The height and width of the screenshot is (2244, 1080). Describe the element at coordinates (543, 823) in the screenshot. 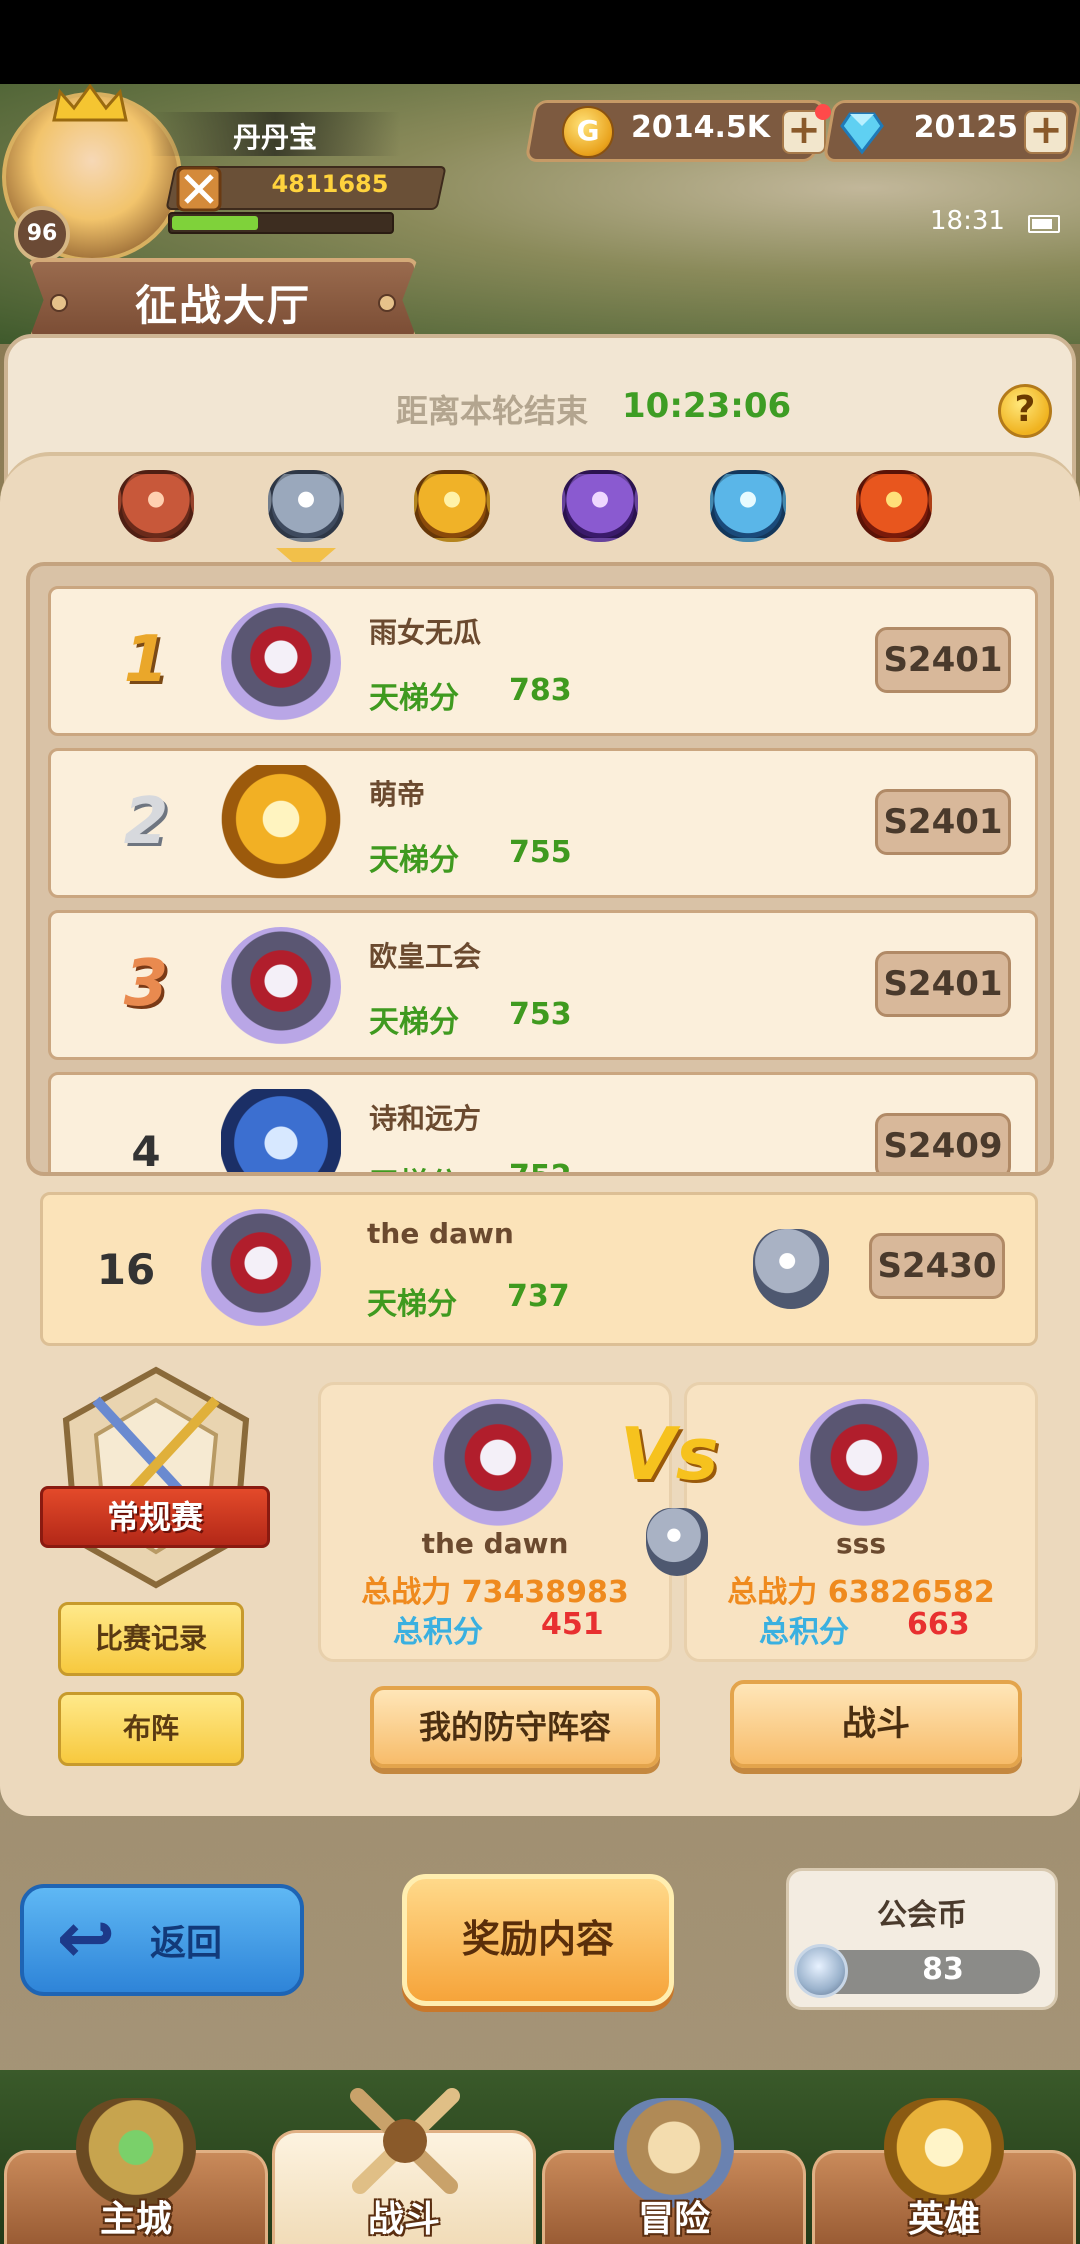

I see `ranking-row: 2 萌帝 天梯分 755 S2401` at that location.